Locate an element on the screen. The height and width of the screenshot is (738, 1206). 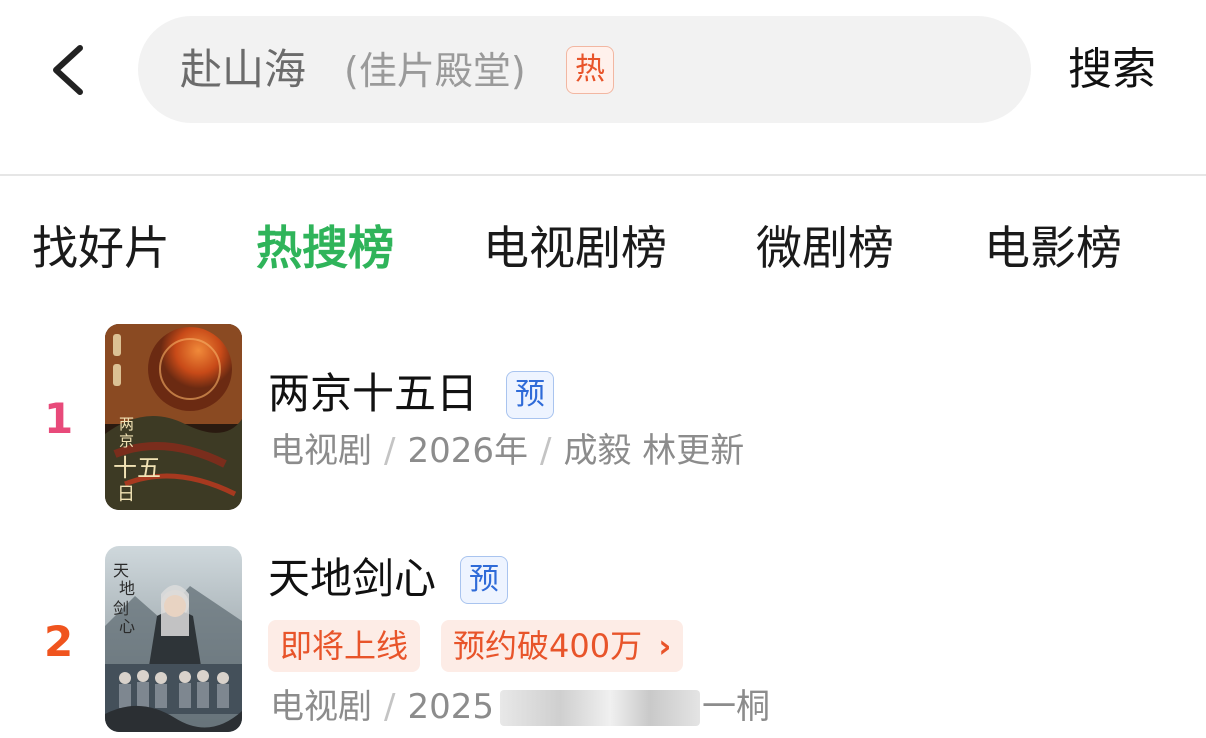
reservation-count-tag: 预约破400万 › is located at coordinates (562, 646).